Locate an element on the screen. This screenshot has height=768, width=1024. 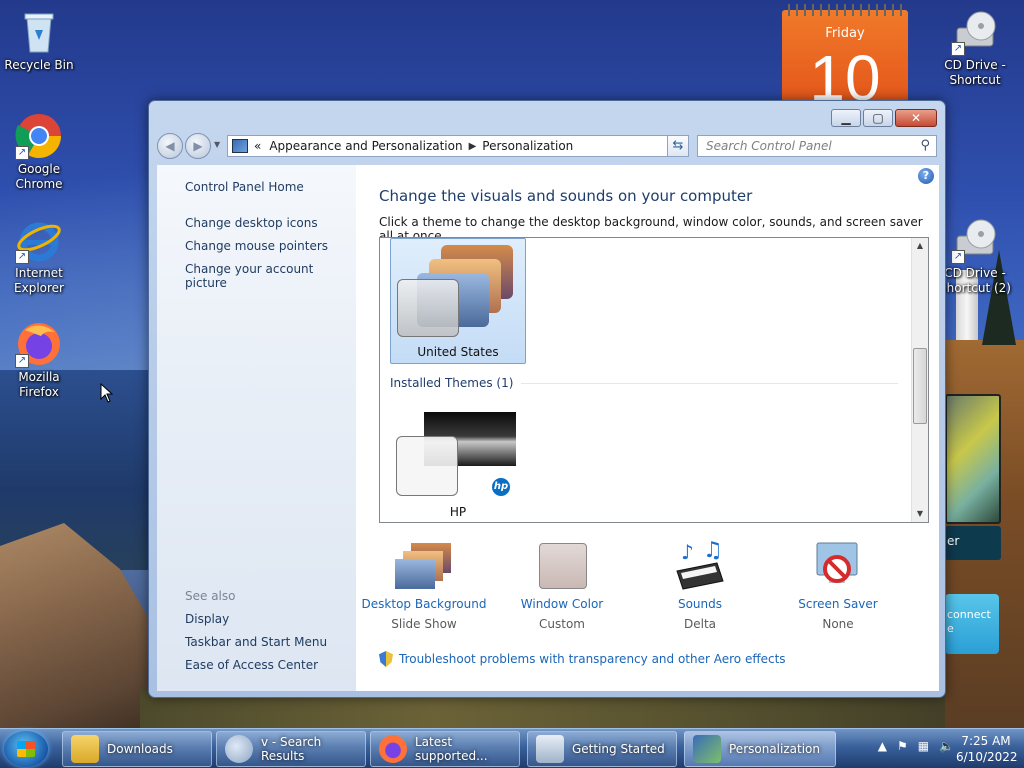
desktop-icon-mozilla-firefox: ↗ Mozilla Firefox is located at coordinates (39, 360).